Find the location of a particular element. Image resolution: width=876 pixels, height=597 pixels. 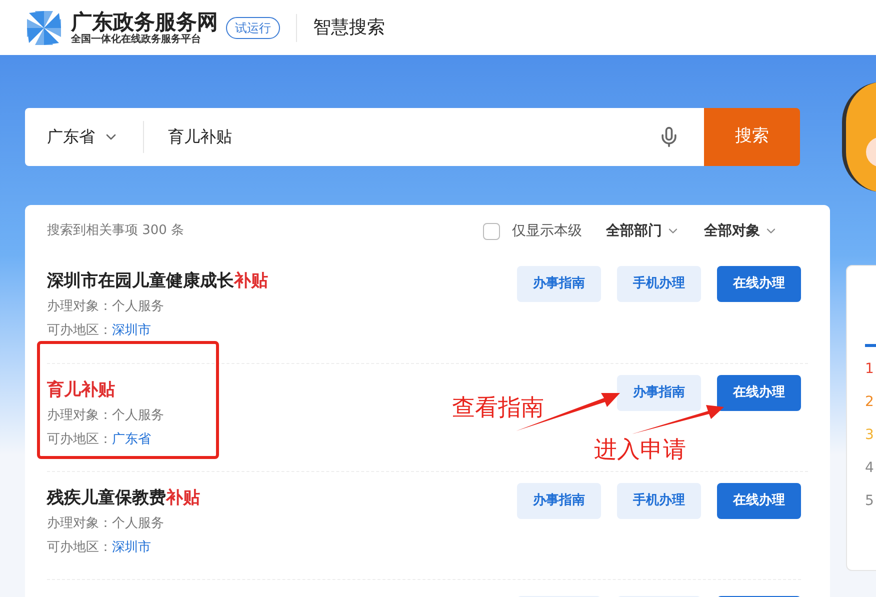

trial-badge: 试运行 is located at coordinates (253, 27).